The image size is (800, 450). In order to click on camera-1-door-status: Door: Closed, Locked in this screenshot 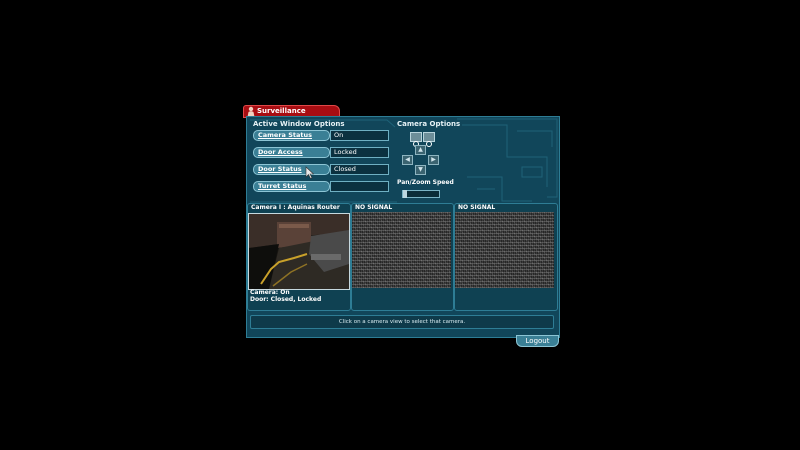, I will do `click(286, 299)`.